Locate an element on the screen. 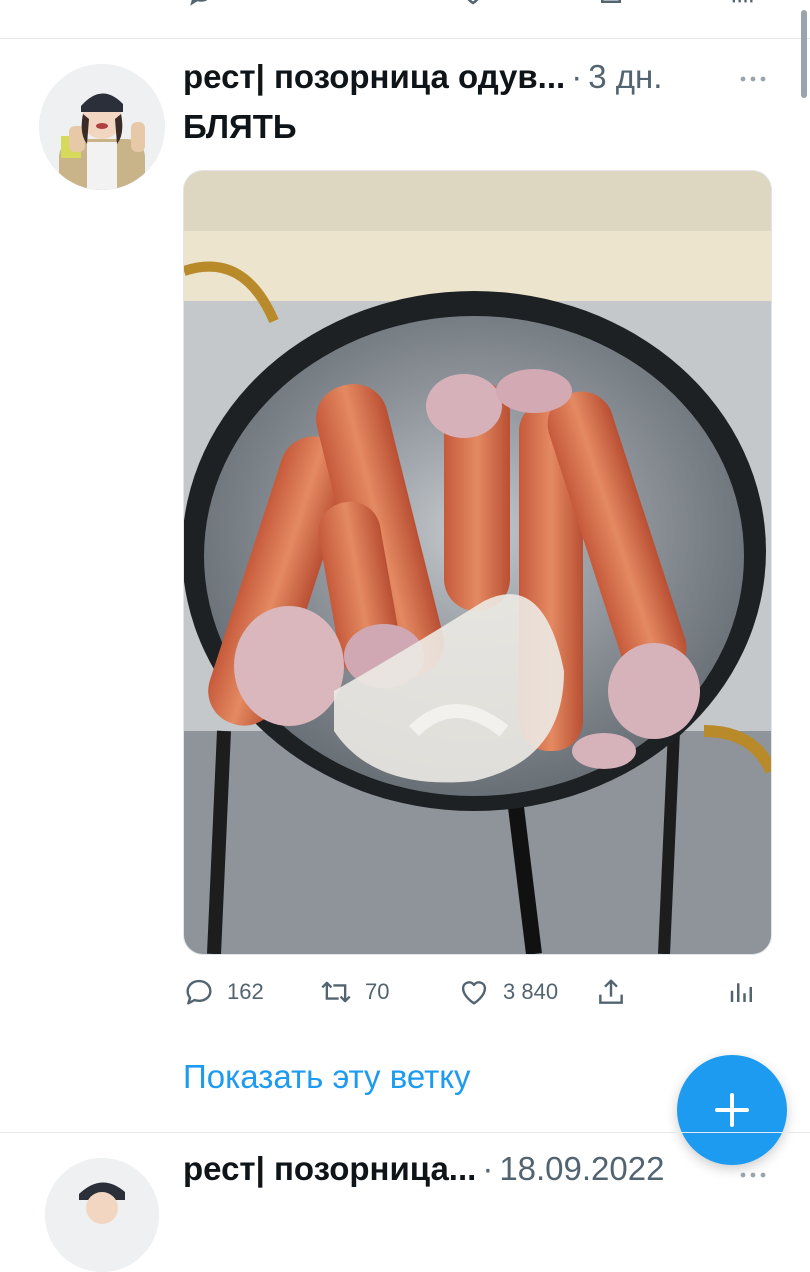 This screenshot has width=810, height=1272. retweet-button: 70 is located at coordinates (354, 992).